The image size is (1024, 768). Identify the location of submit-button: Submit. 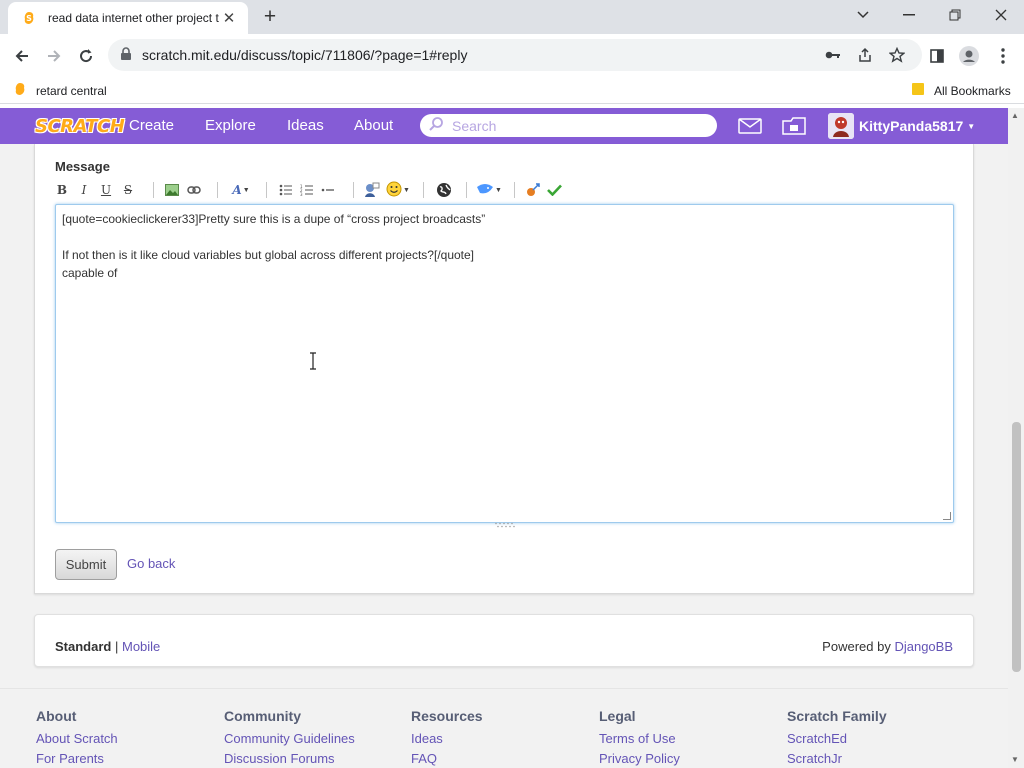
(86, 564).